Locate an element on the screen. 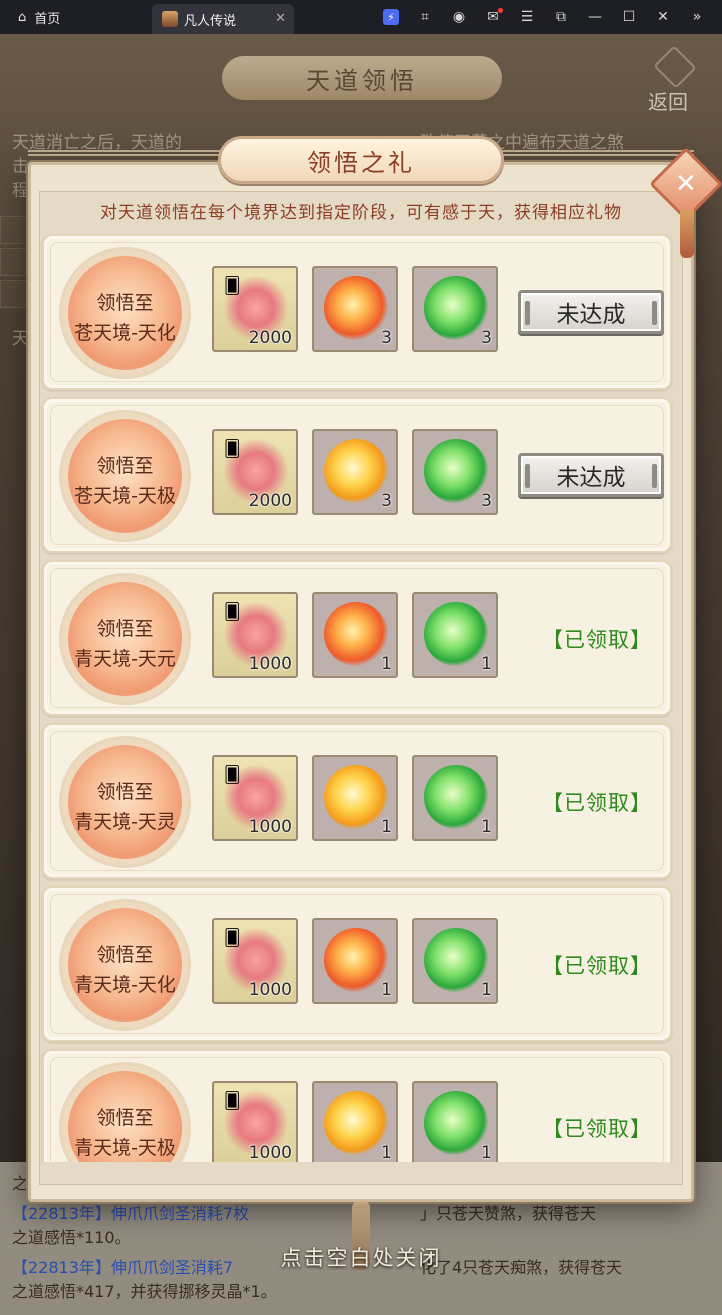 The image size is (722, 1315). fire-item-icon is located at coordinates (356, 960).